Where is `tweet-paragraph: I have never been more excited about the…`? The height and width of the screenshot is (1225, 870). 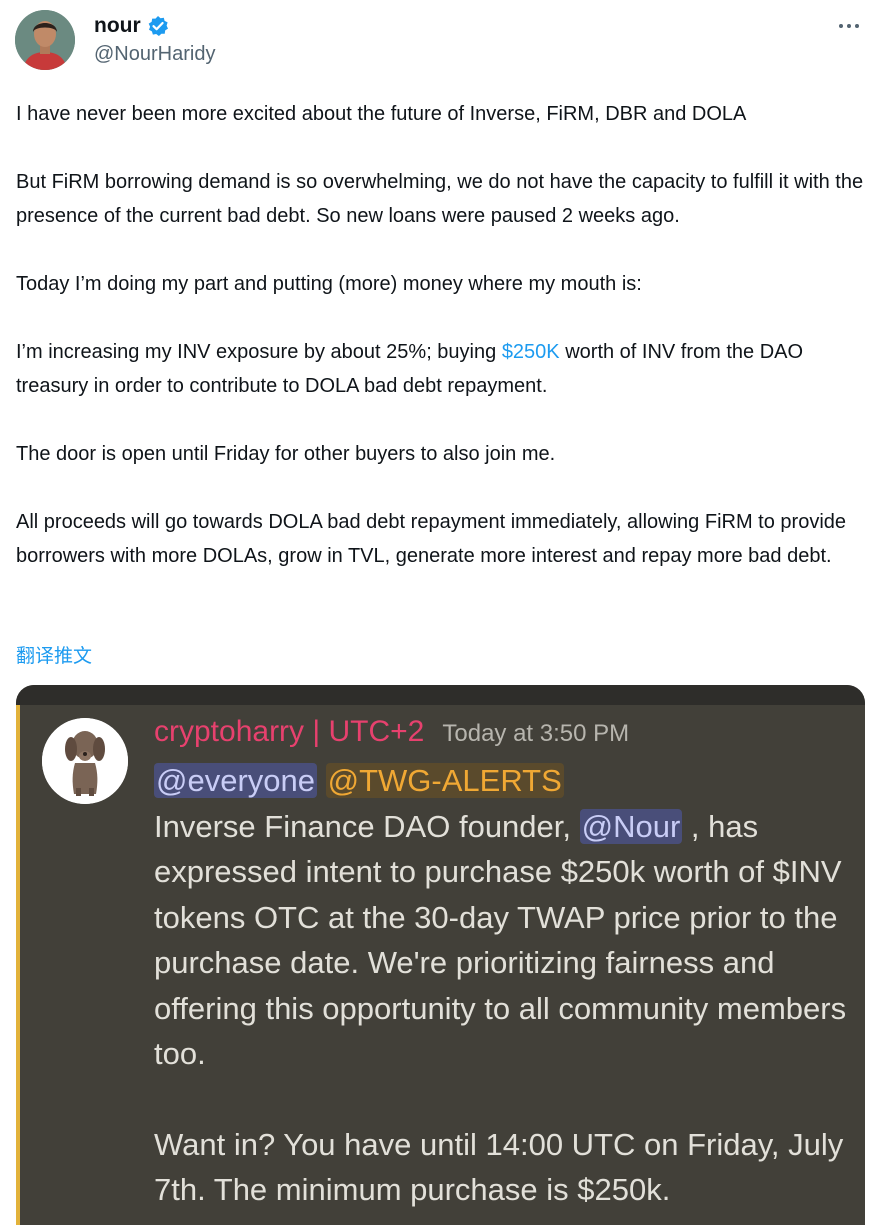
tweet-paragraph: I have never been more excited about the… is located at coordinates (381, 114).